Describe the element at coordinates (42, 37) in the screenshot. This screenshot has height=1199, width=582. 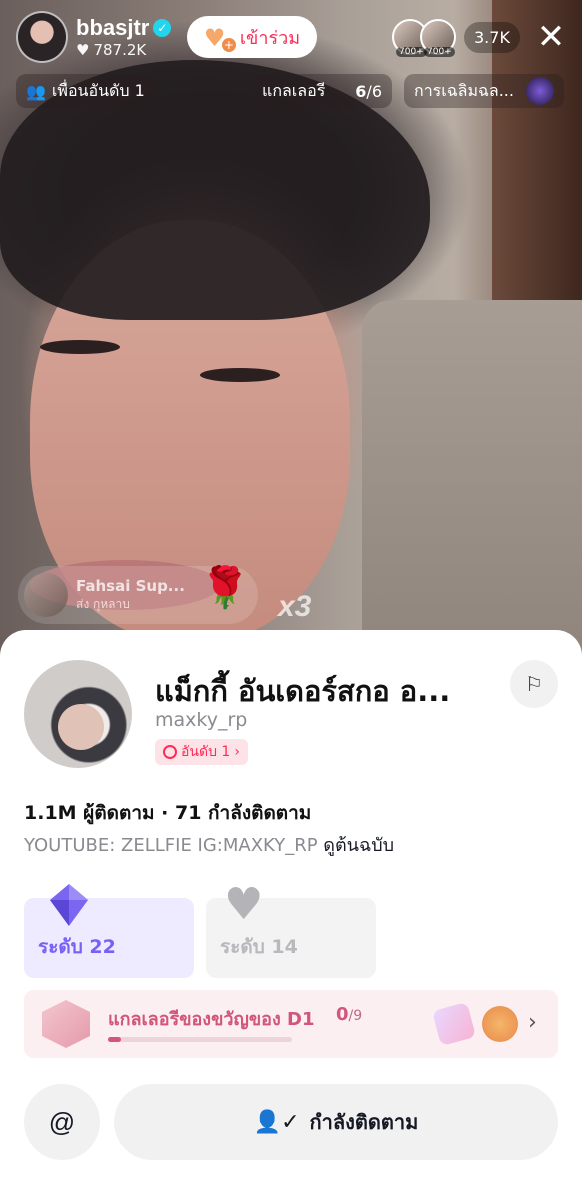
I see `host-avatar` at that location.